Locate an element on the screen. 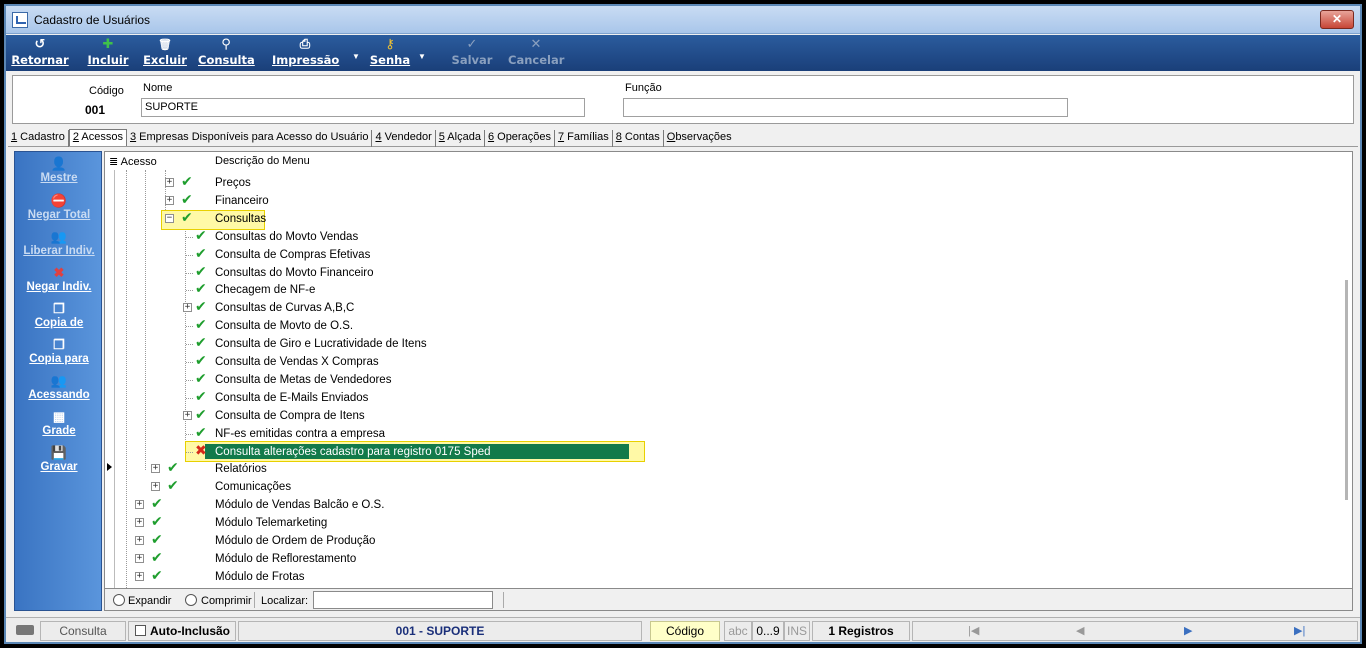 The width and height of the screenshot is (1366, 648). tab-alcada: 5 Alçada is located at coordinates (460, 138).